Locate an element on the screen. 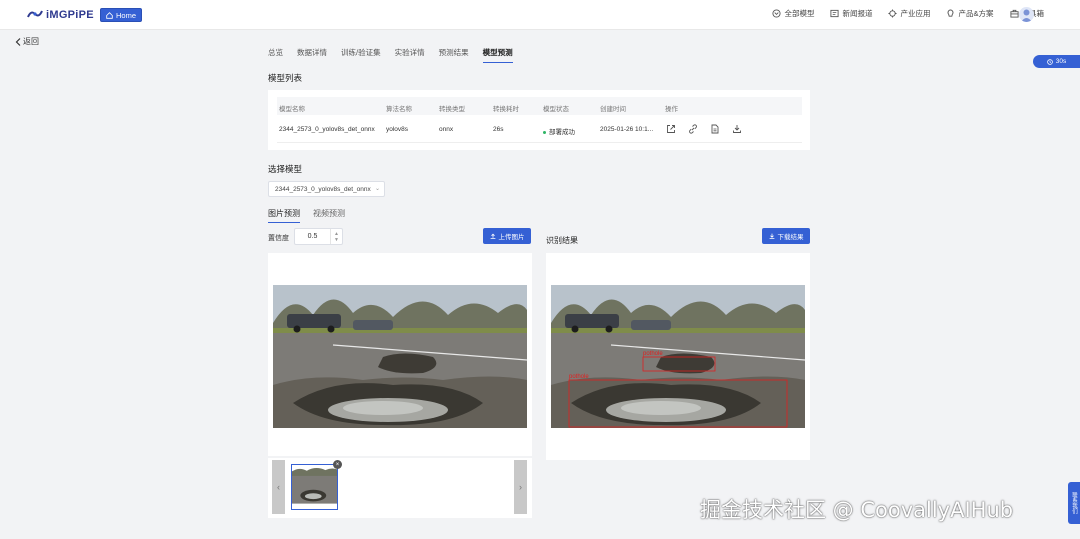 This screenshot has height=539, width=1080. confidence-stepper: 0.5 ▲ ▼ is located at coordinates (318, 236).